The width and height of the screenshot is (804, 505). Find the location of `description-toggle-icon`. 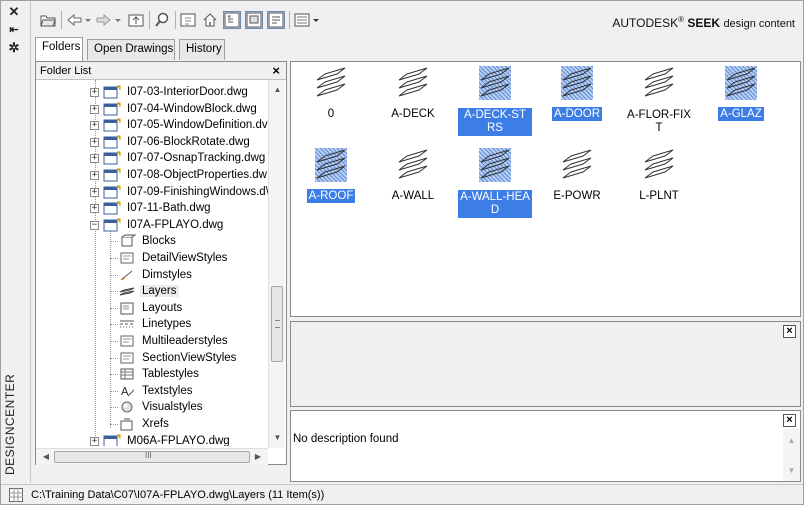

description-toggle-icon is located at coordinates (276, 20).